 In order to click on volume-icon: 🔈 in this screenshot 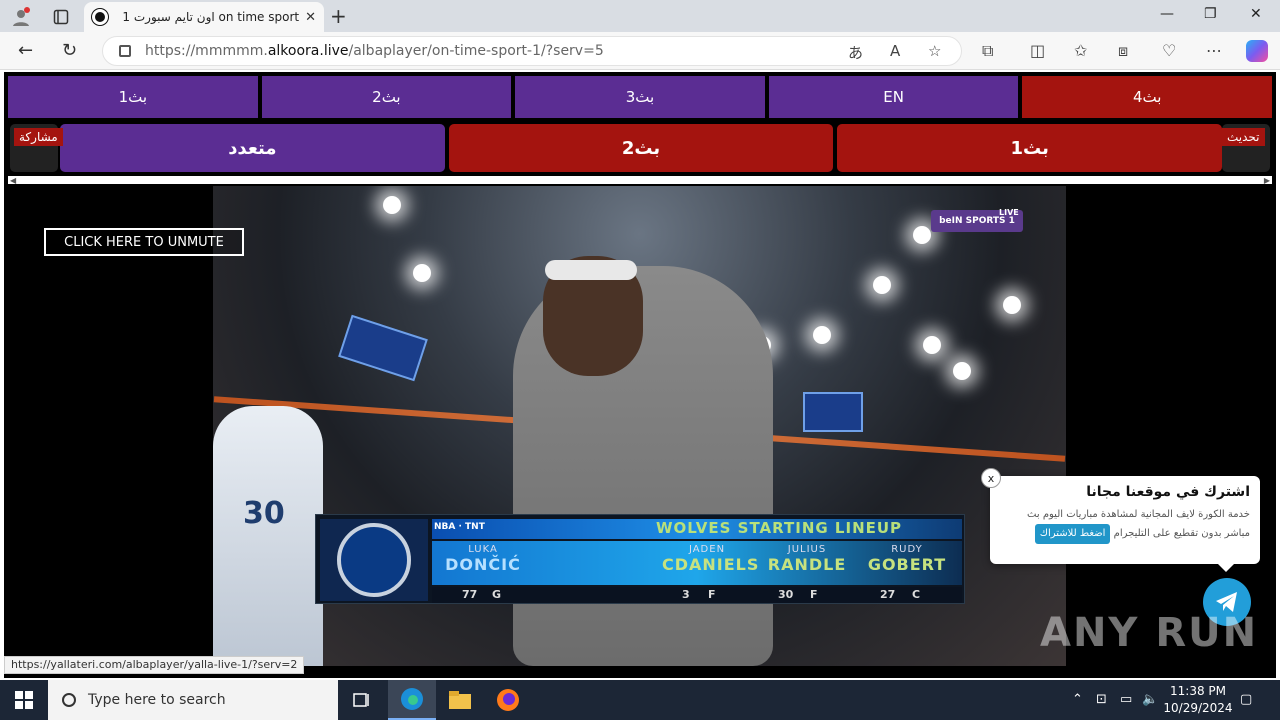, I will do `click(1150, 699)`.